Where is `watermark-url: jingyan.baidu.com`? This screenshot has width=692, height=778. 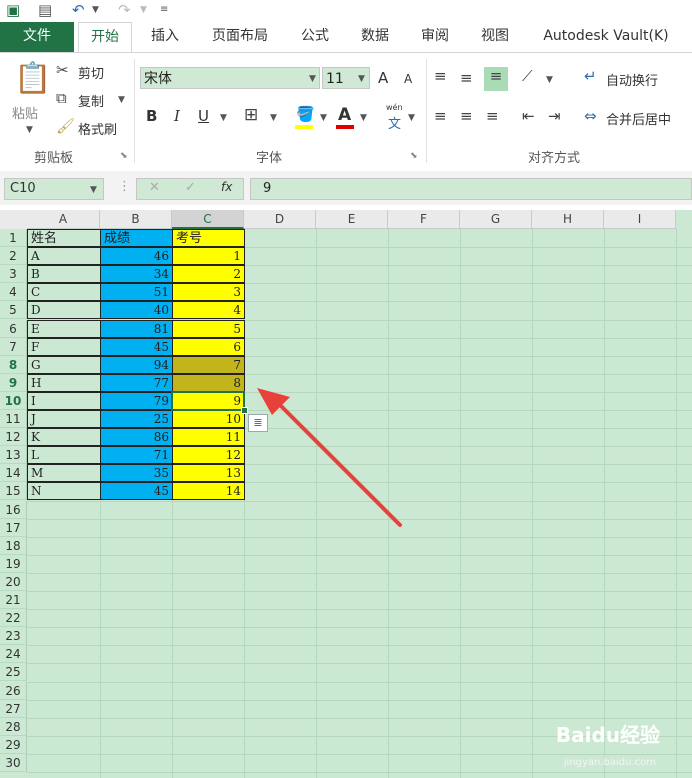 watermark-url: jingyan.baidu.com is located at coordinates (609, 762).